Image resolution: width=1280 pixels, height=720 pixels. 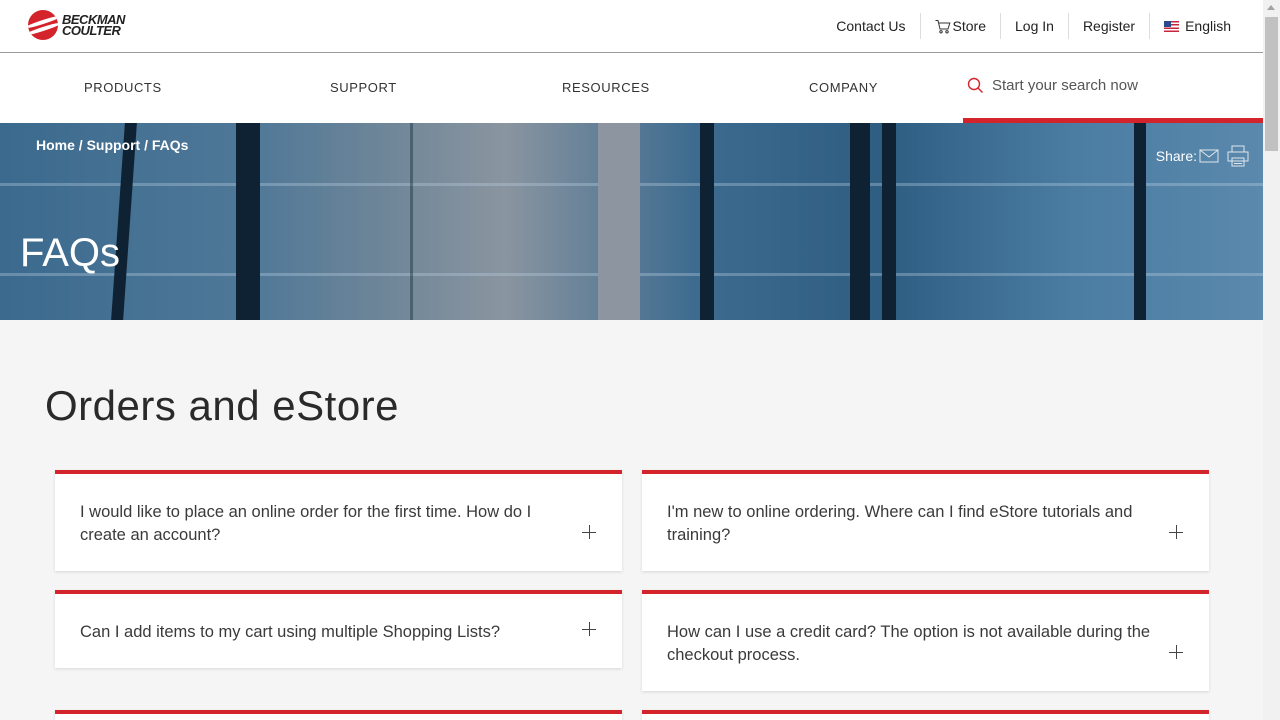 I want to click on register-link: Register, so click(x=1108, y=26).